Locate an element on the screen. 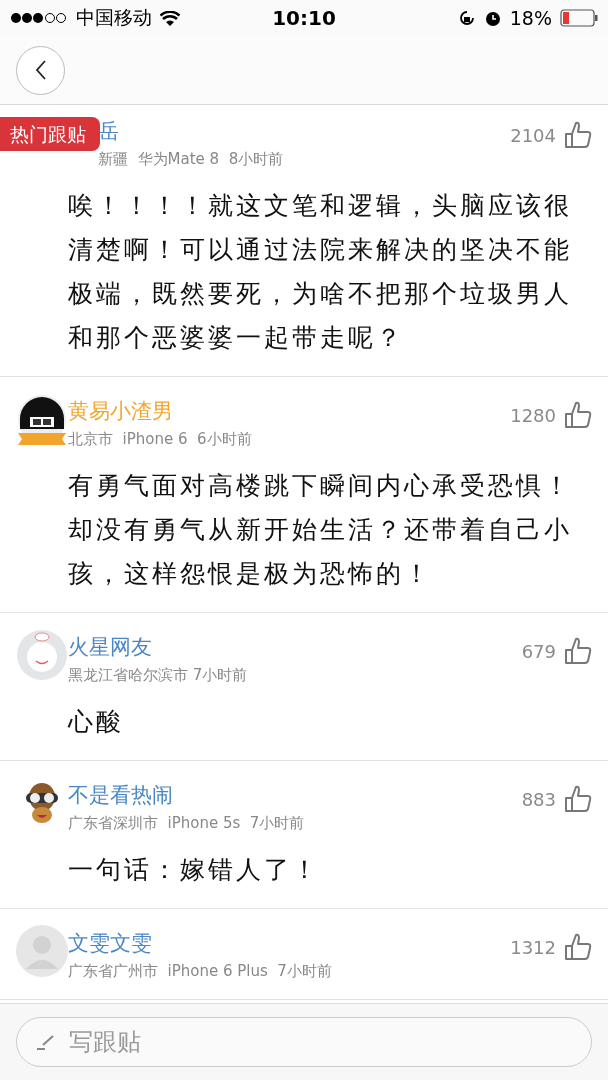 The width and height of the screenshot is (608, 1080). user-name: 岳 is located at coordinates (191, 131).